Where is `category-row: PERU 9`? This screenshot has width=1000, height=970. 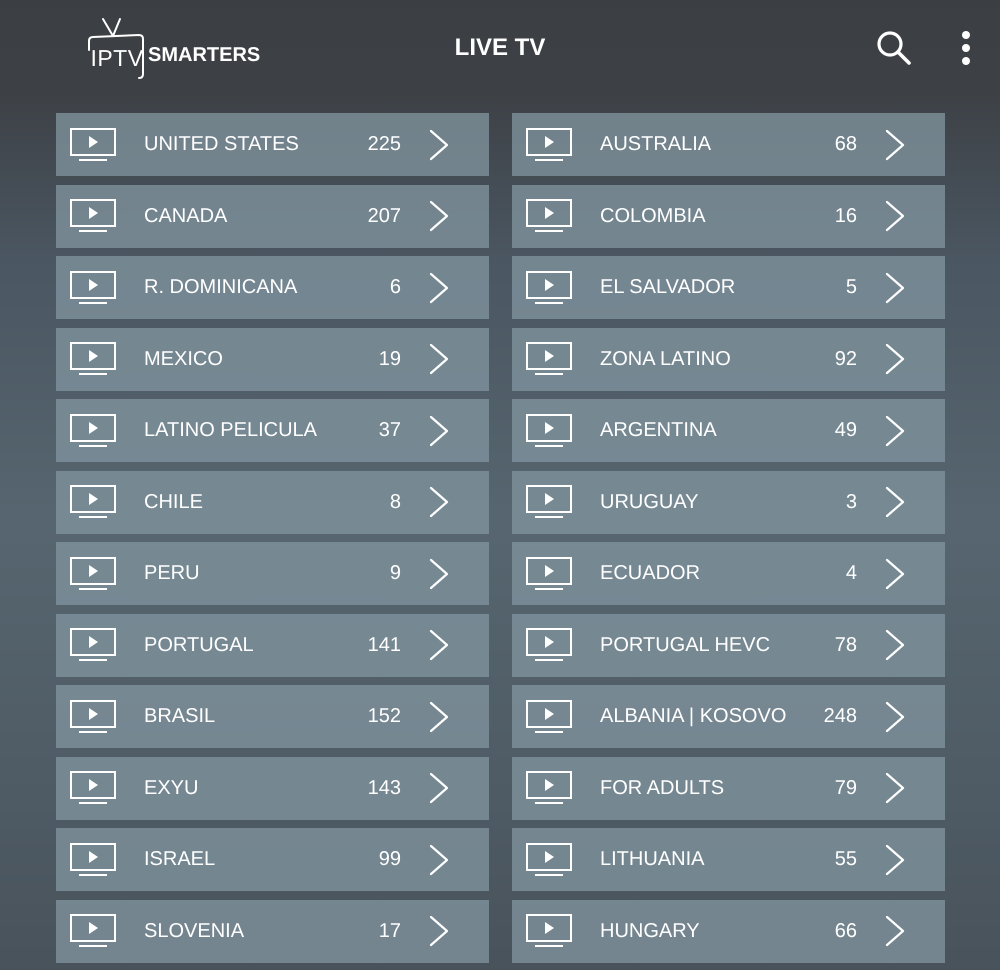
category-row: PERU 9 is located at coordinates (272, 573).